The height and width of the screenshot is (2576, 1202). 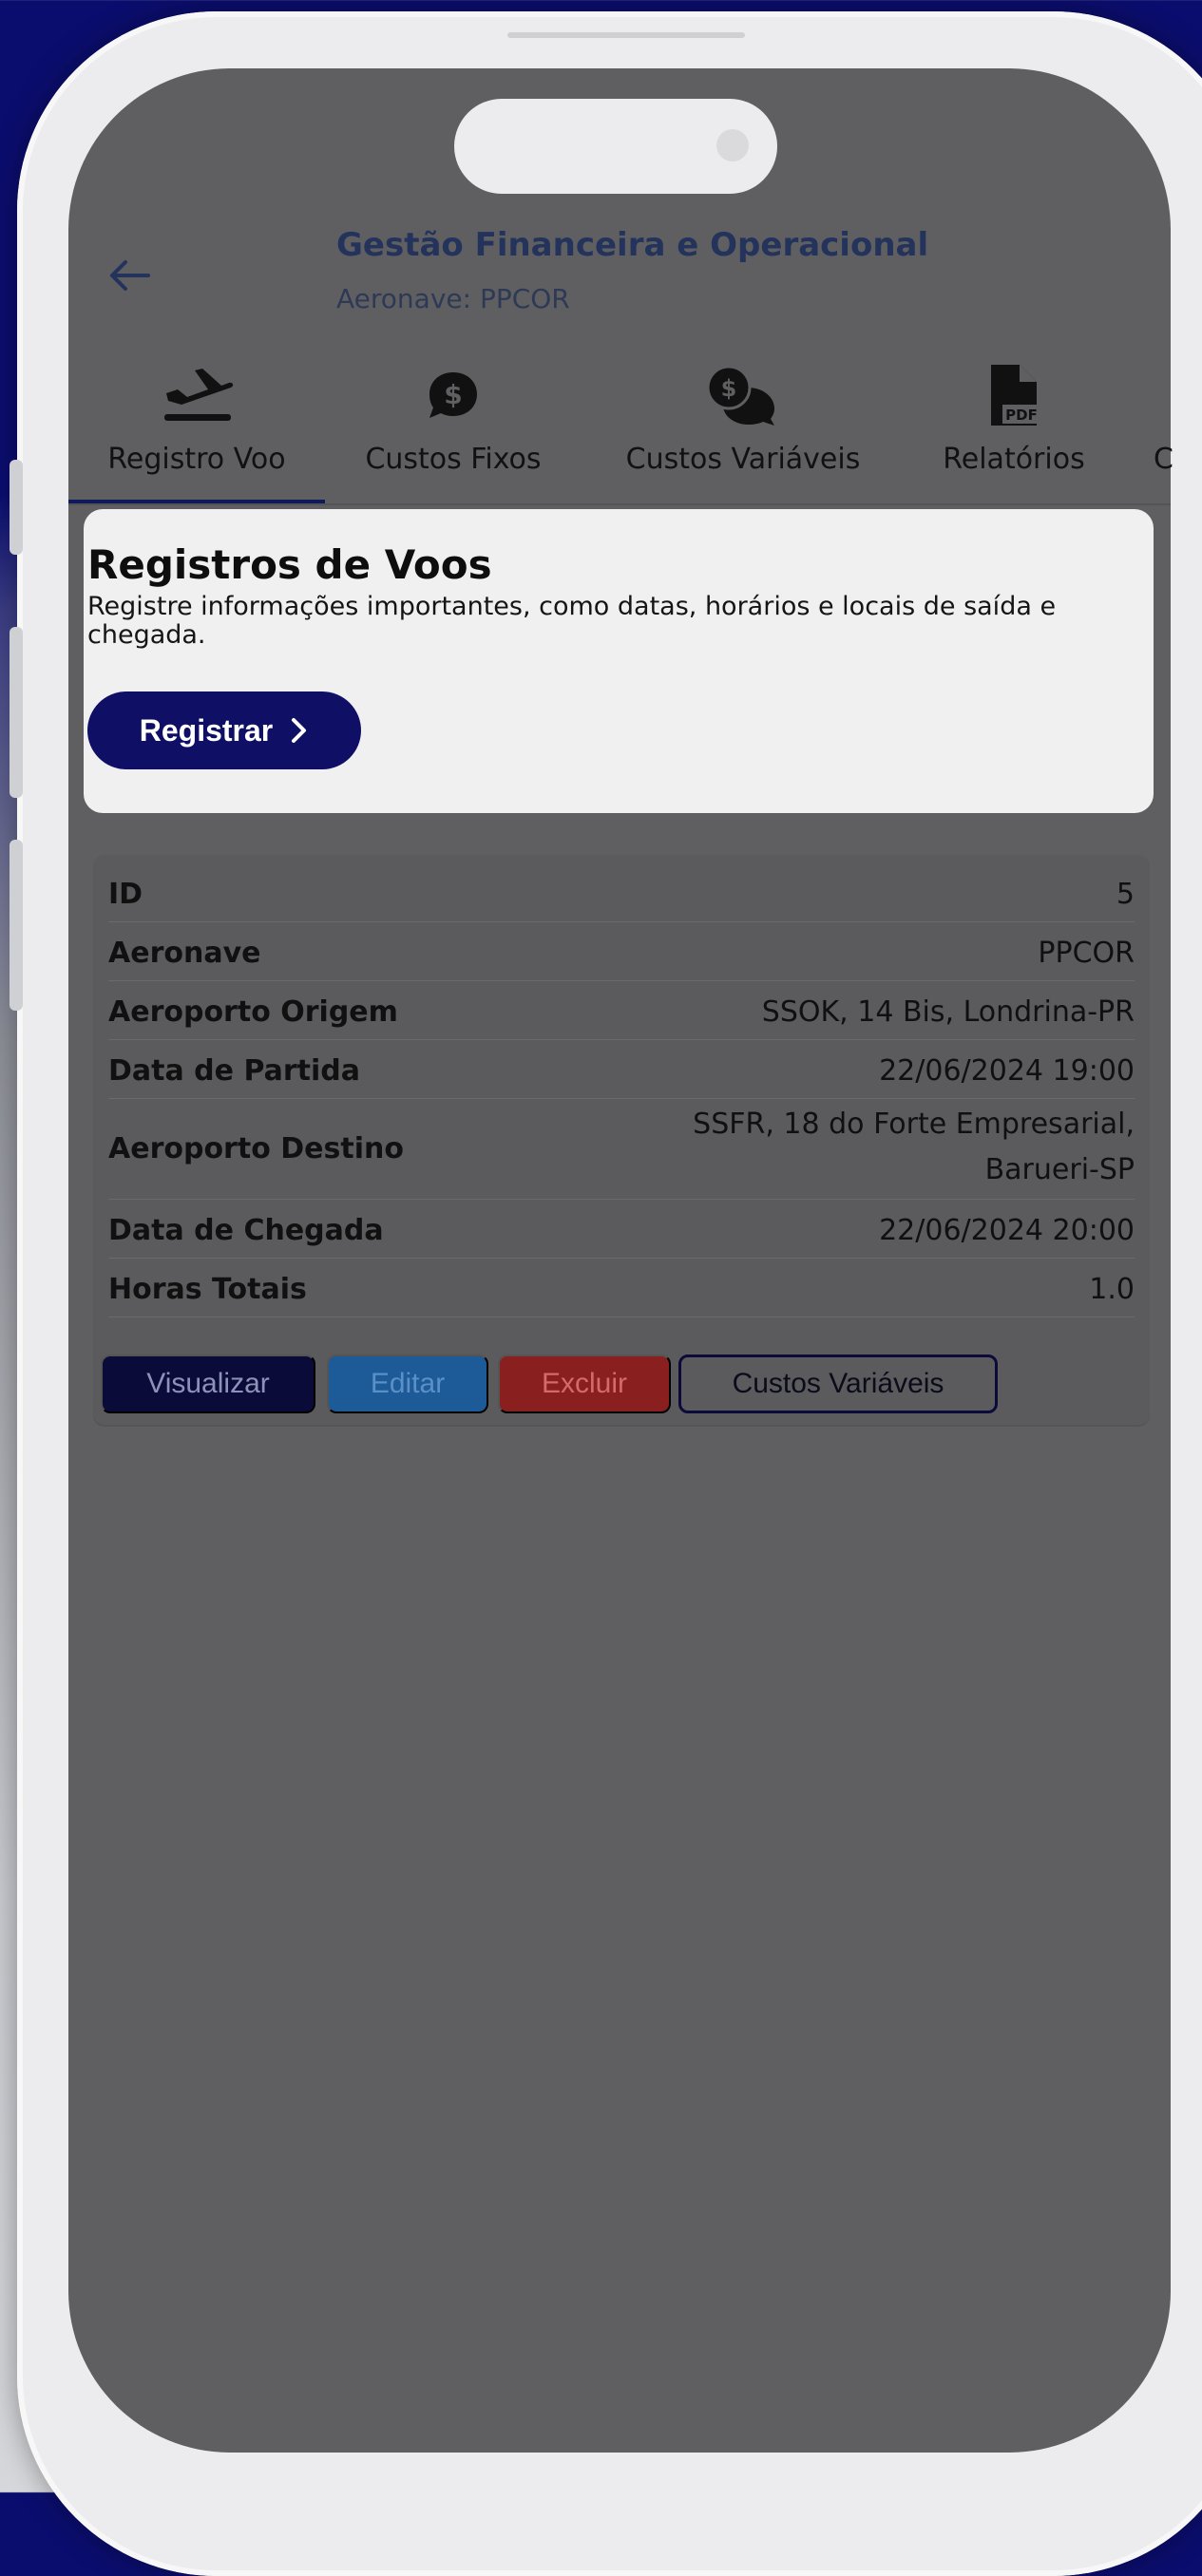 I want to click on row-value: 22/06/2024 20:00, so click(x=1007, y=1230).